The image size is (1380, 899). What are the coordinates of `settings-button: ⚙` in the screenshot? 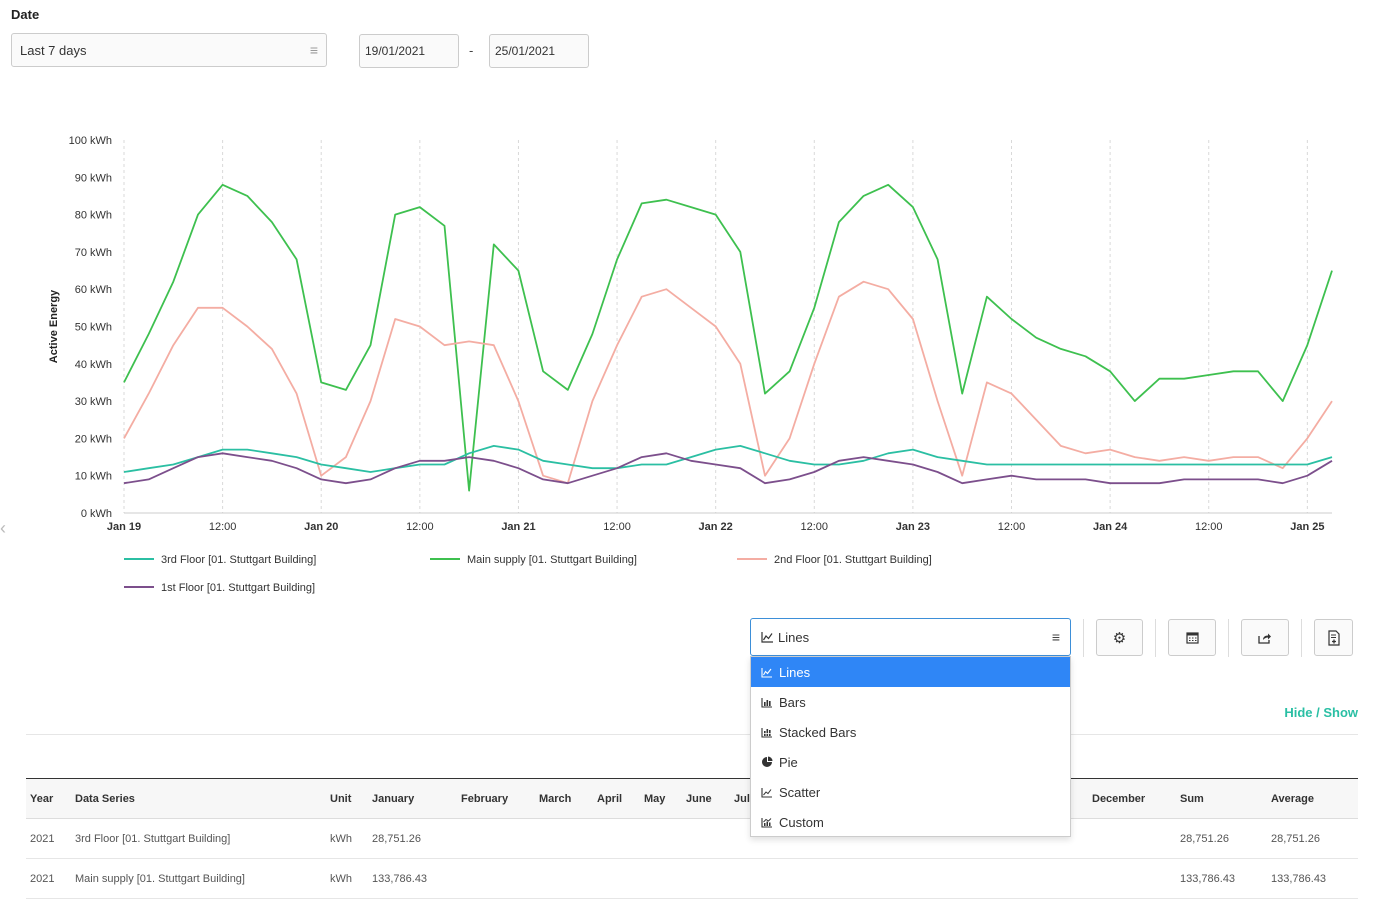 It's located at (1119, 637).